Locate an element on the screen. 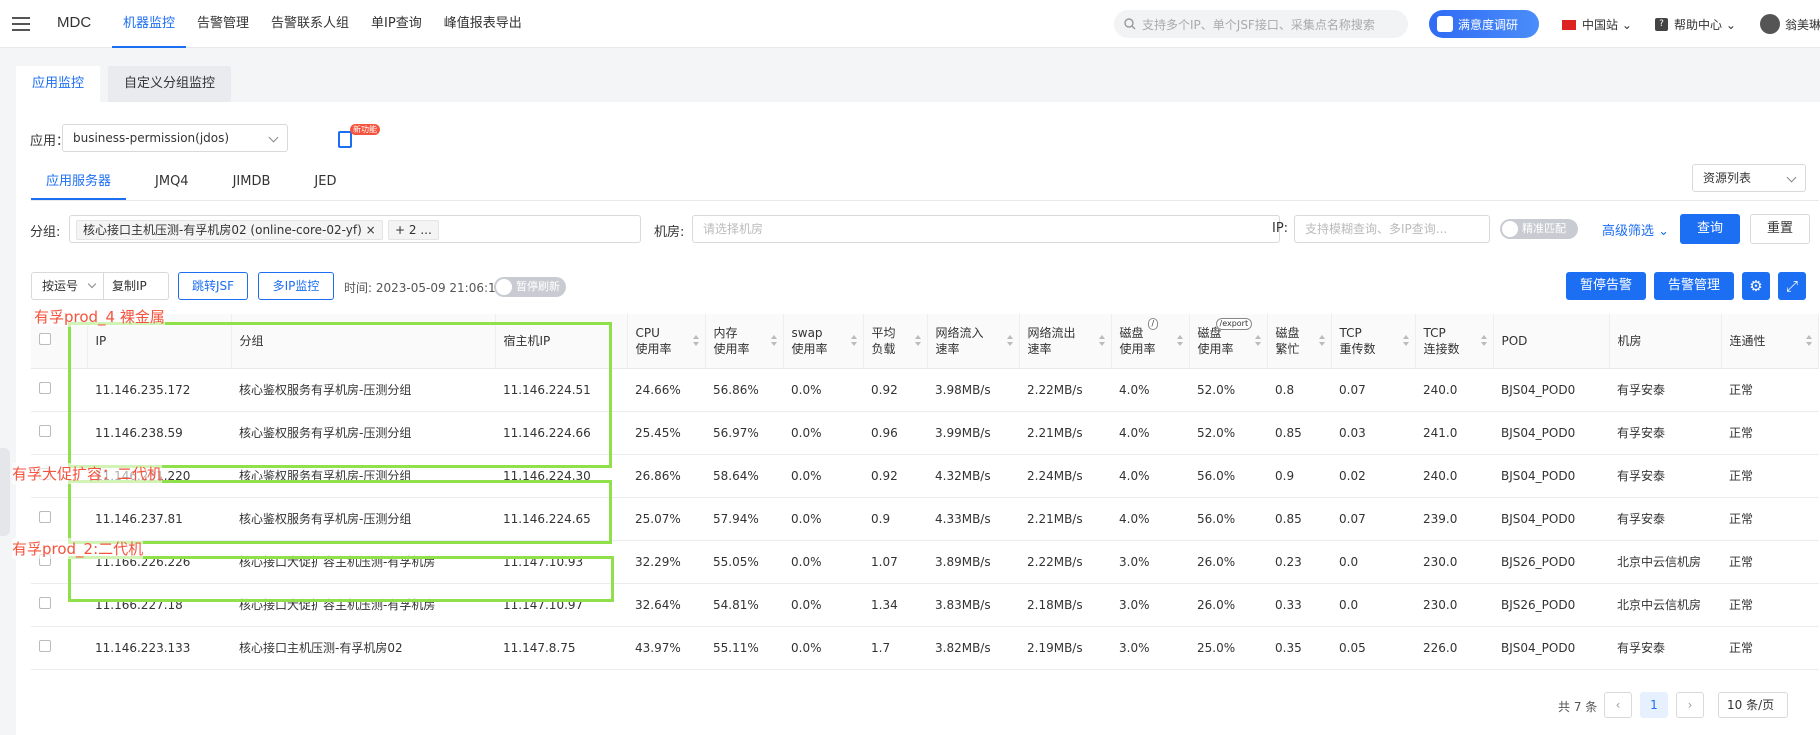  prev-page-button: ‹ is located at coordinates (1618, 705).